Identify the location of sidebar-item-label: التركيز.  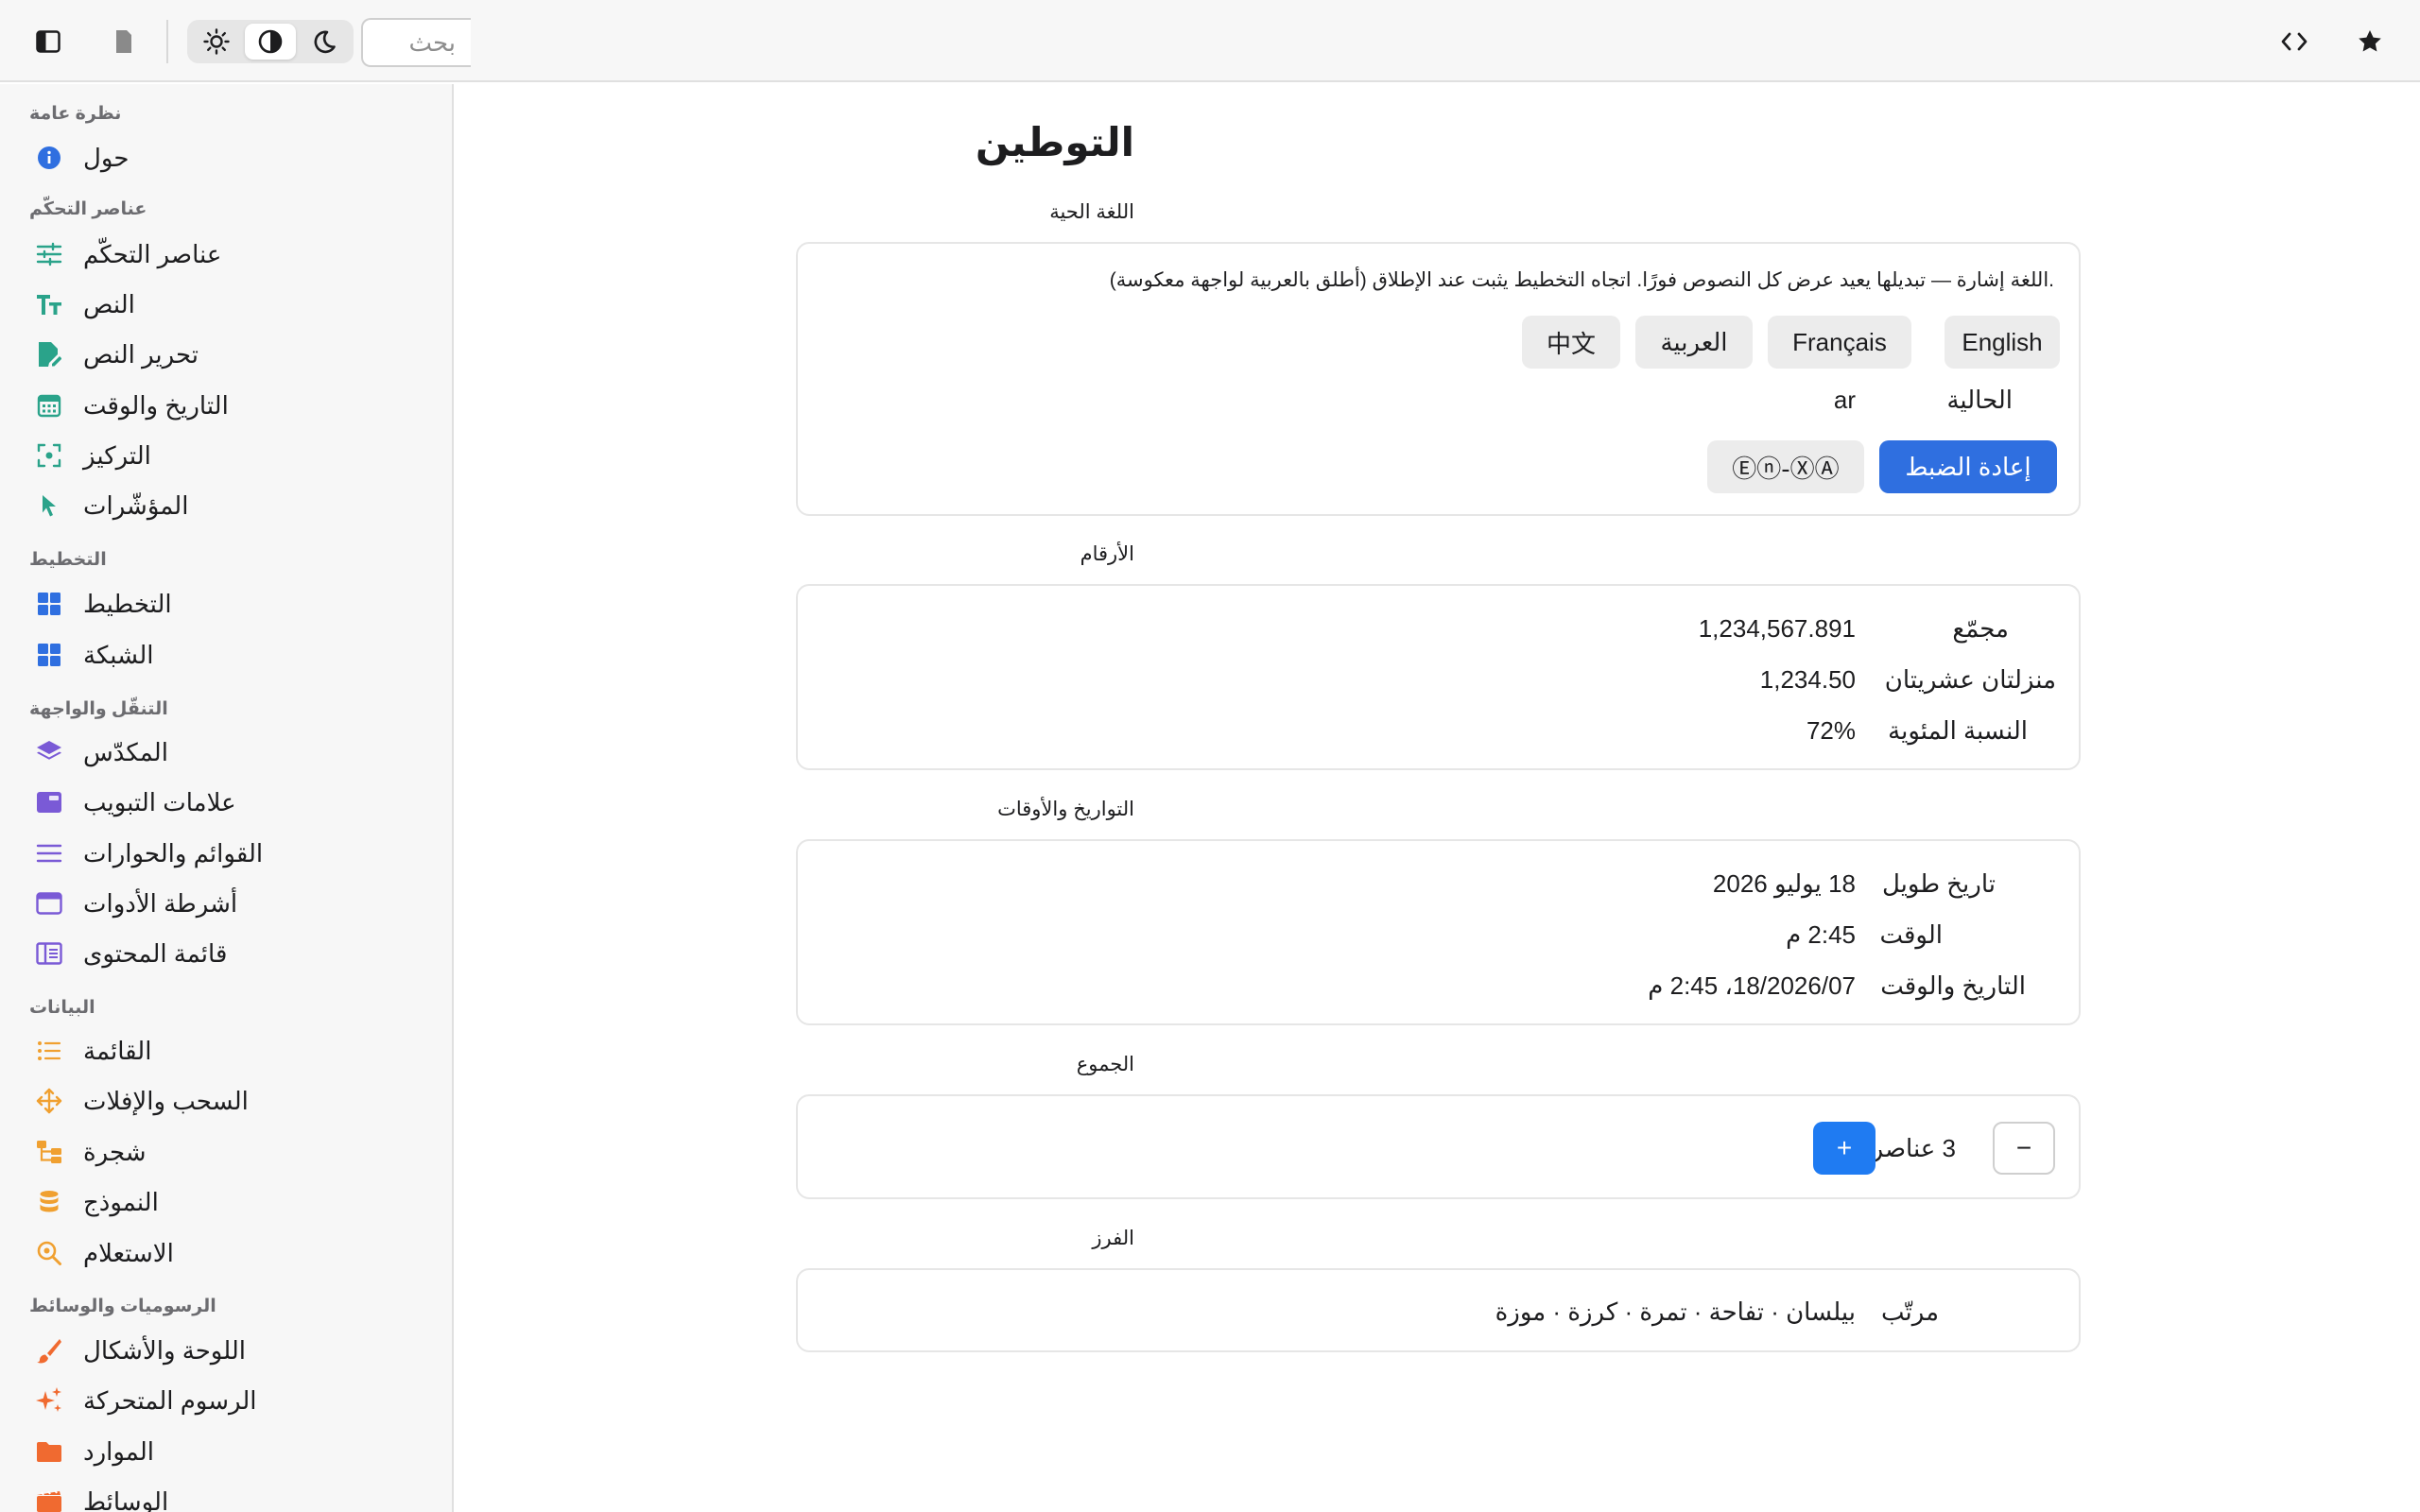
(117, 455).